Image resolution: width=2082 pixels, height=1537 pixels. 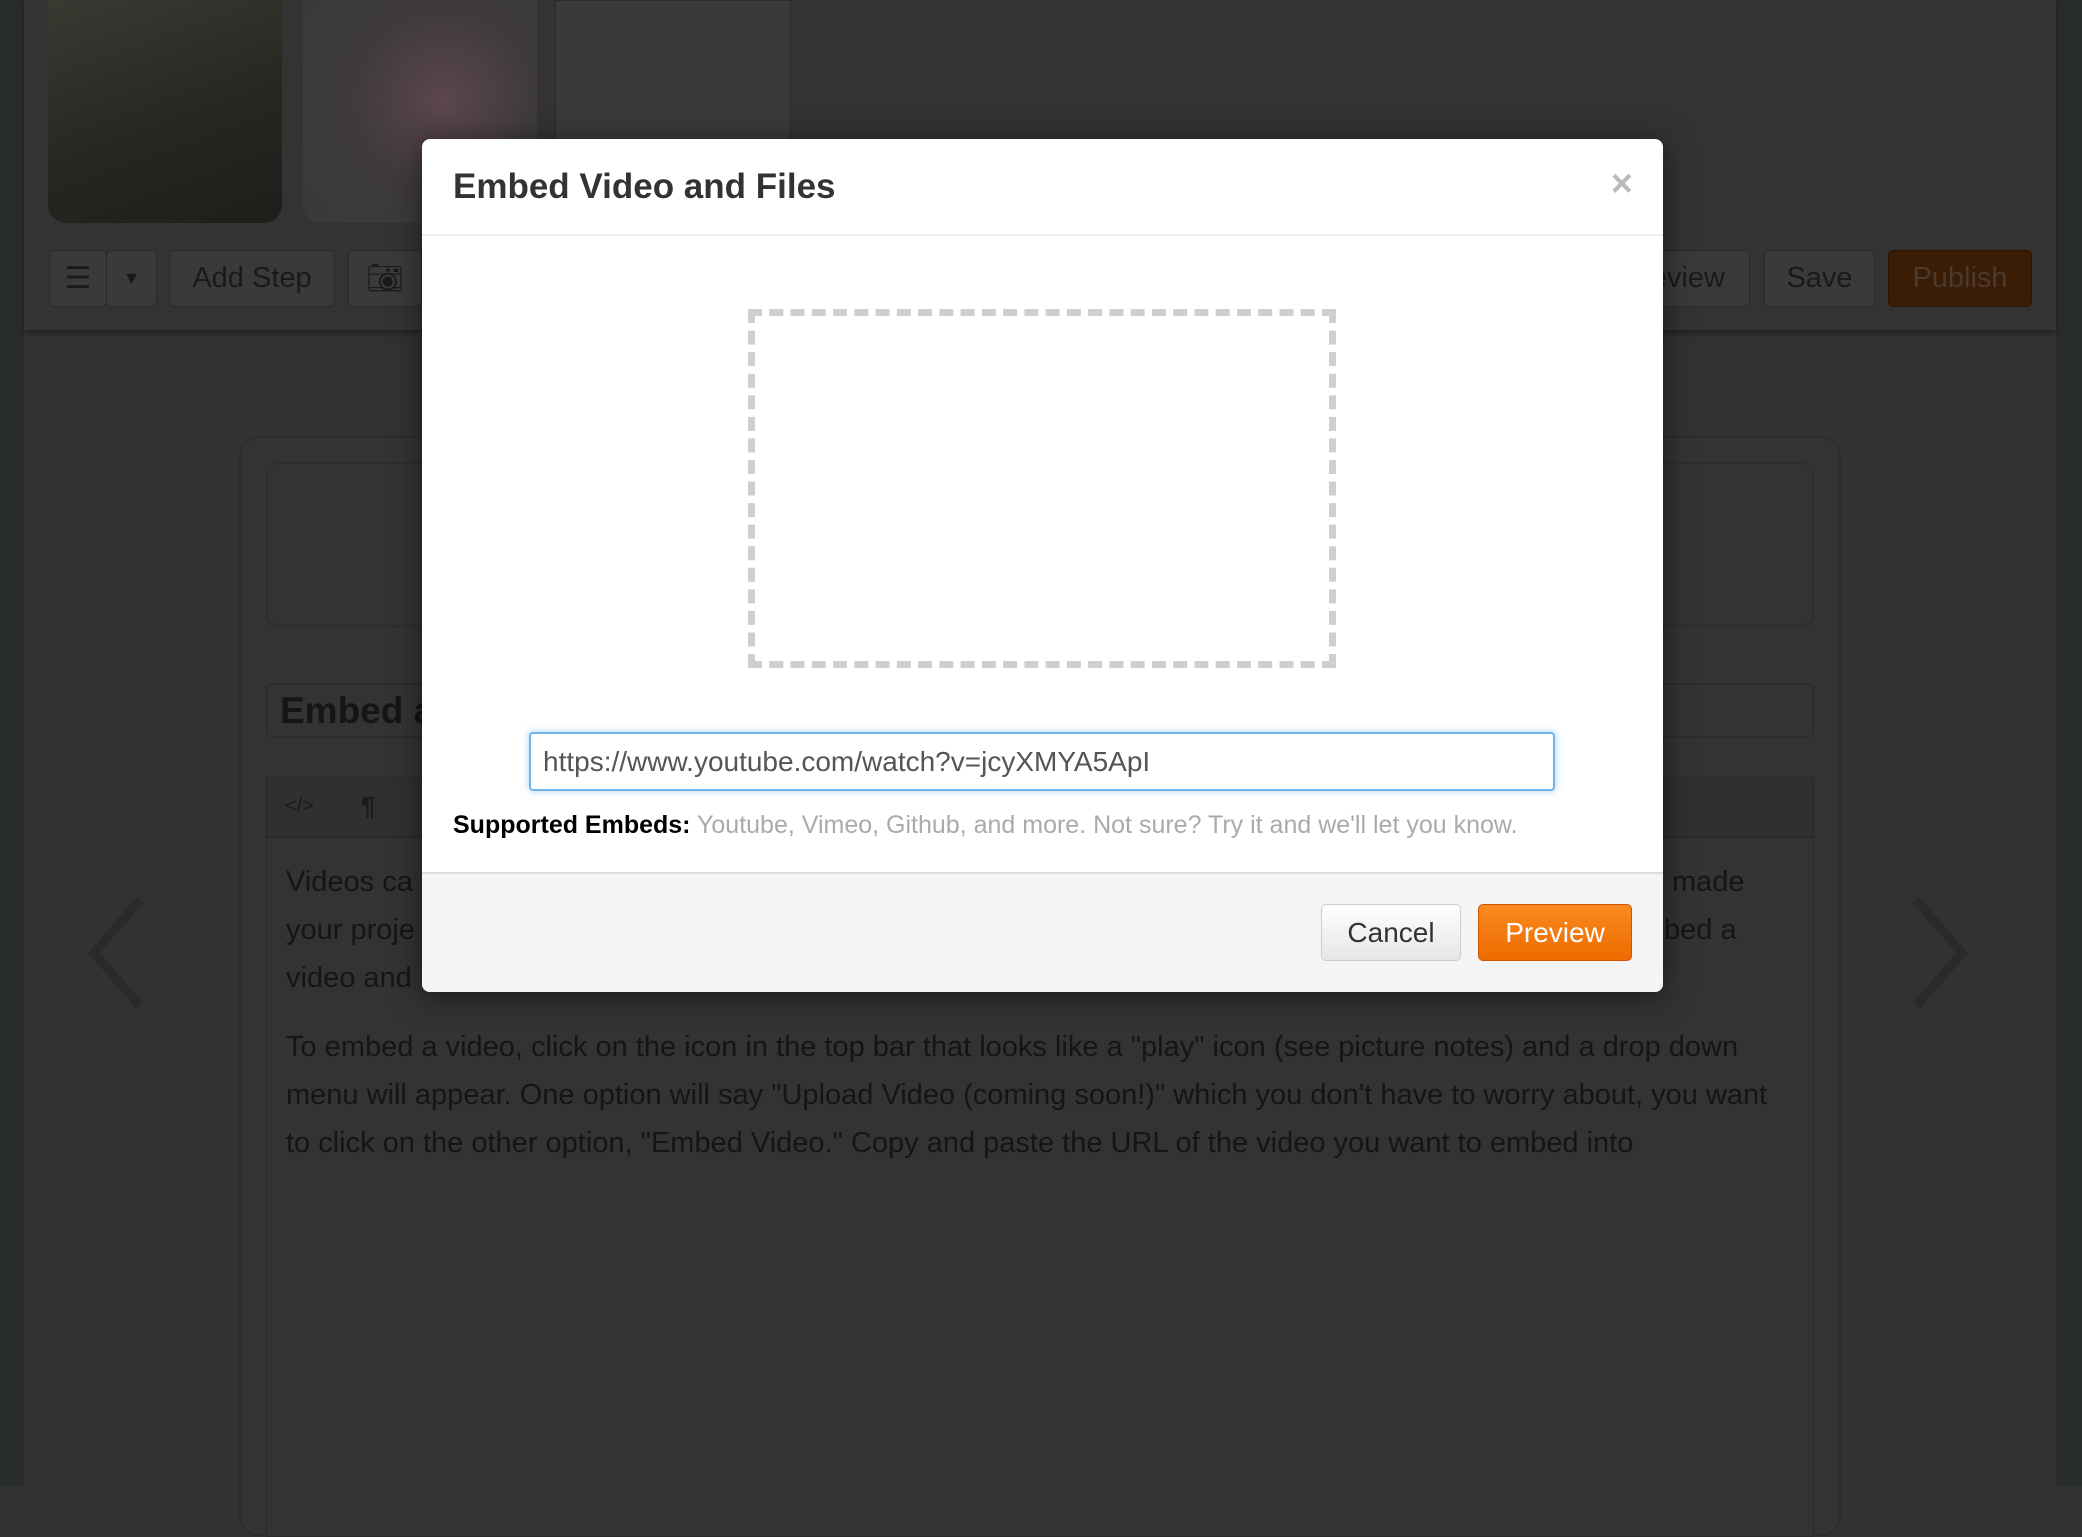 I want to click on dropdown-button: ▼, so click(x=131, y=278).